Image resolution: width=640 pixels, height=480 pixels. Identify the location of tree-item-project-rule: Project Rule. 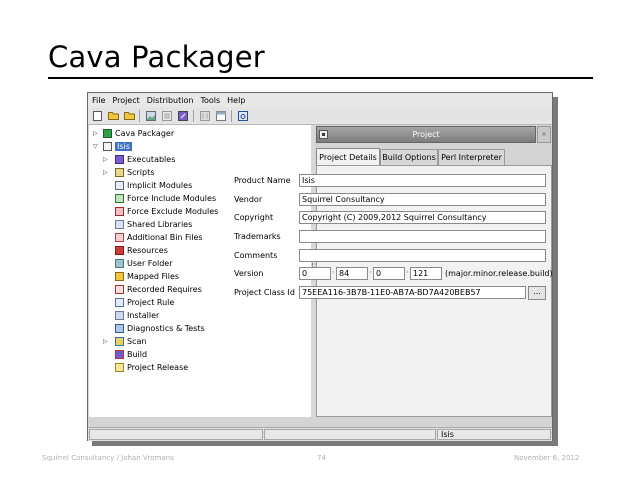
(144, 302).